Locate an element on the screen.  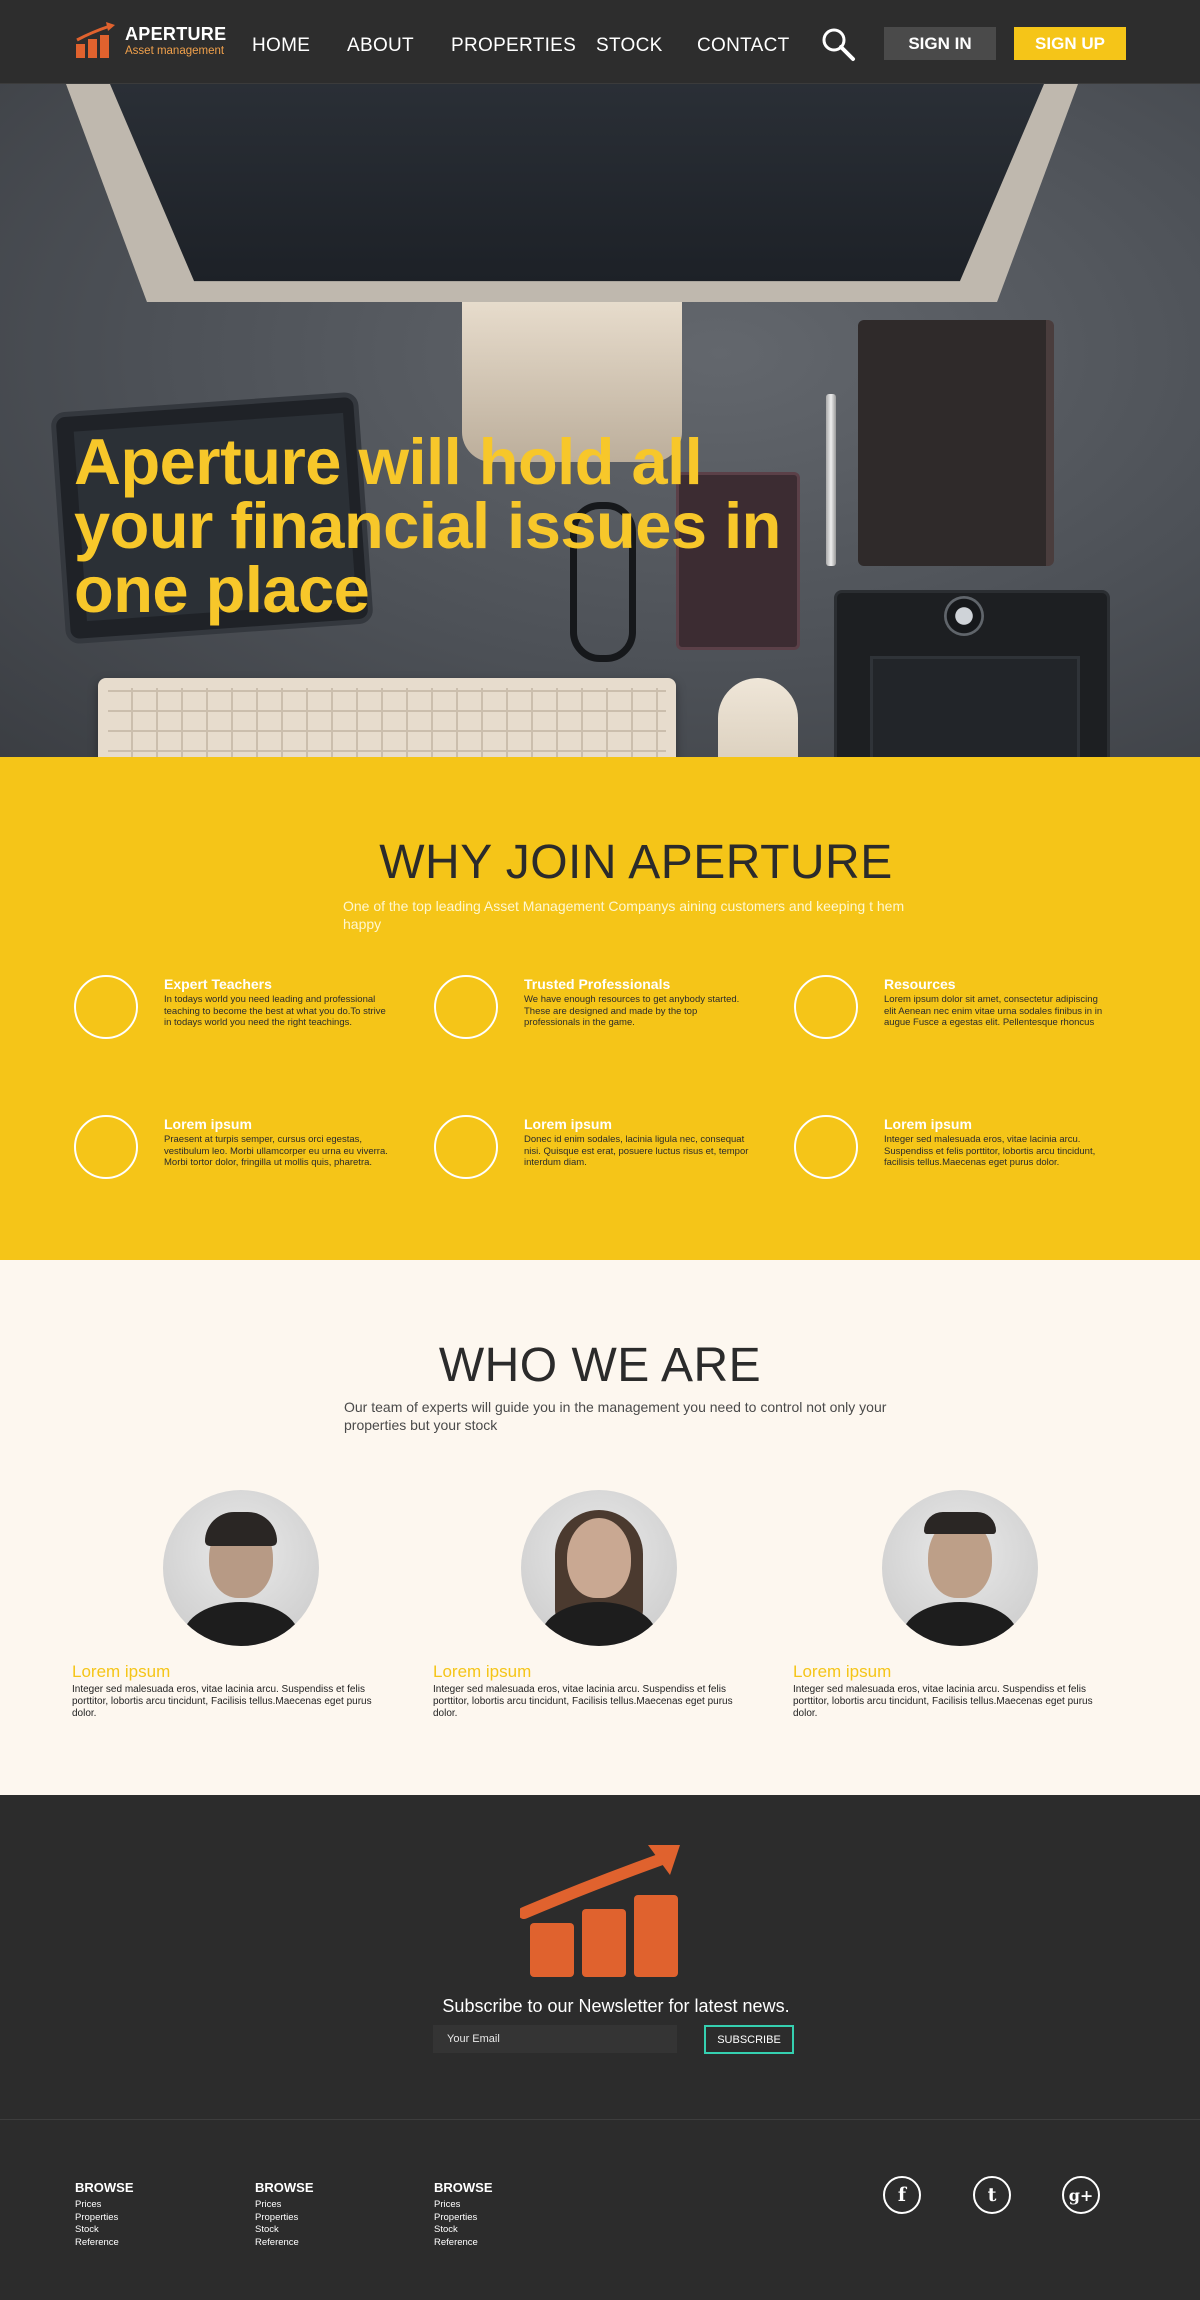
sign-in-button: SIGN IN is located at coordinates (940, 43).